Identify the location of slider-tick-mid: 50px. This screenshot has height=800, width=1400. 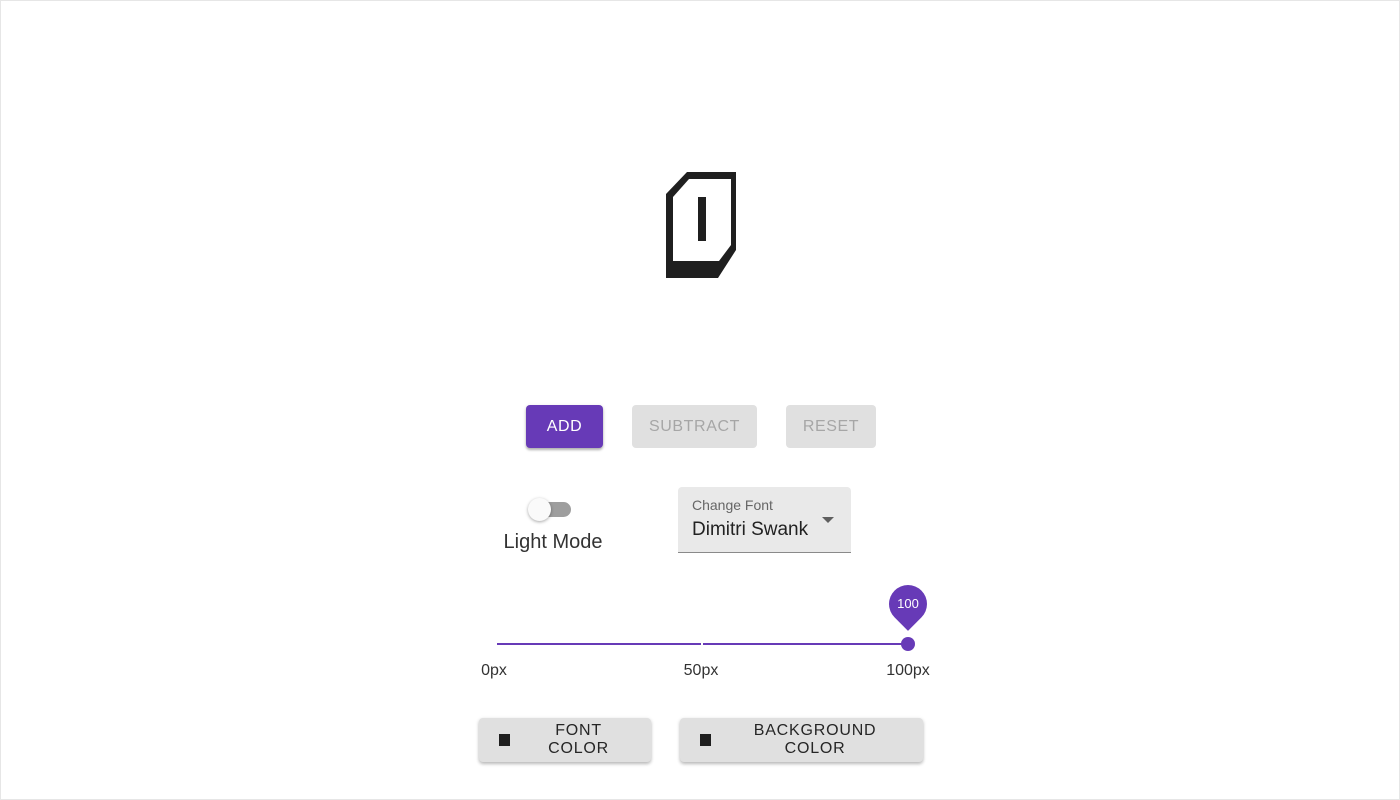
(701, 670).